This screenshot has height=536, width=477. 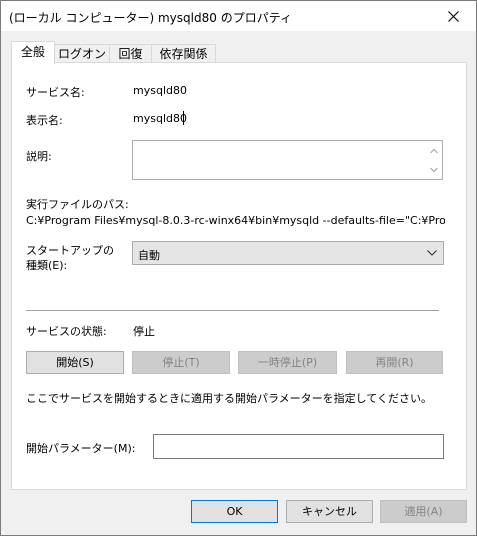 What do you see at coordinates (66, 331) in the screenshot?
I see `service-status-label: サービスの状態:` at bounding box center [66, 331].